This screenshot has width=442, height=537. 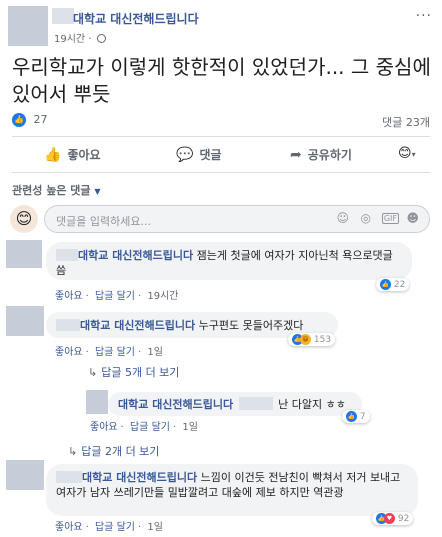 I want to click on comment-sort-dropdown: 관련성 높은 댓글 ▼, so click(x=56, y=190).